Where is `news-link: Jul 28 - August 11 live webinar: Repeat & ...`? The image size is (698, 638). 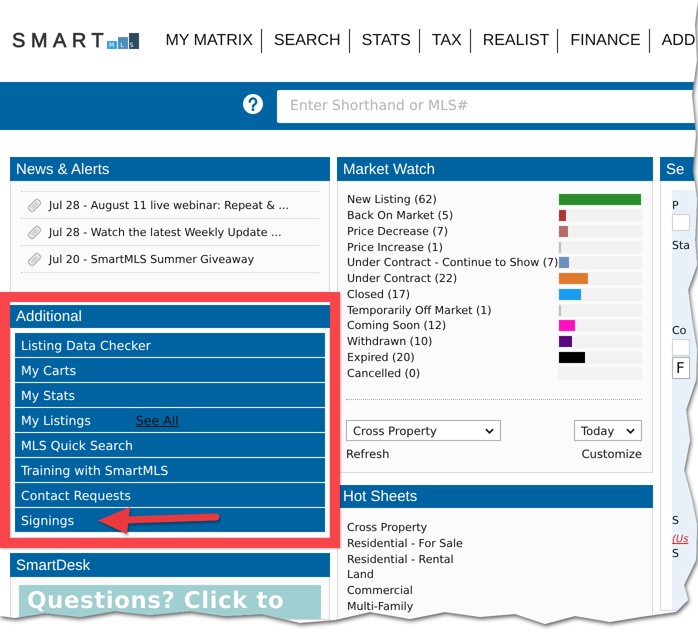
news-link: Jul 28 - August 11 live webinar: Repeat & ... is located at coordinates (169, 205).